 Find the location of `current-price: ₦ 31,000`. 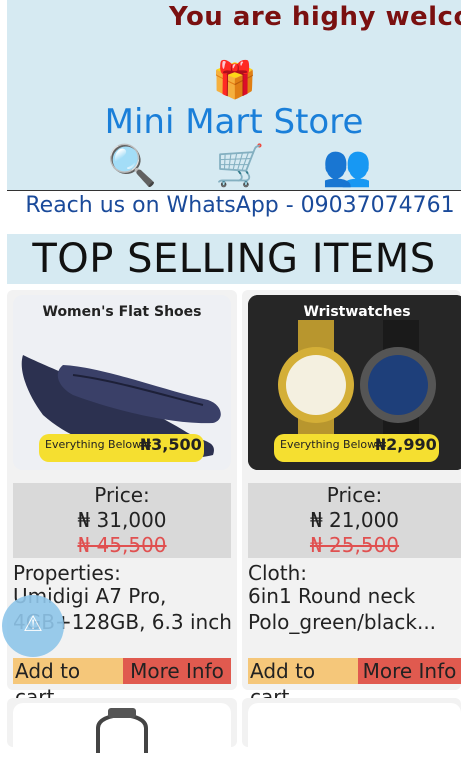

current-price: ₦ 31,000 is located at coordinates (122, 520).